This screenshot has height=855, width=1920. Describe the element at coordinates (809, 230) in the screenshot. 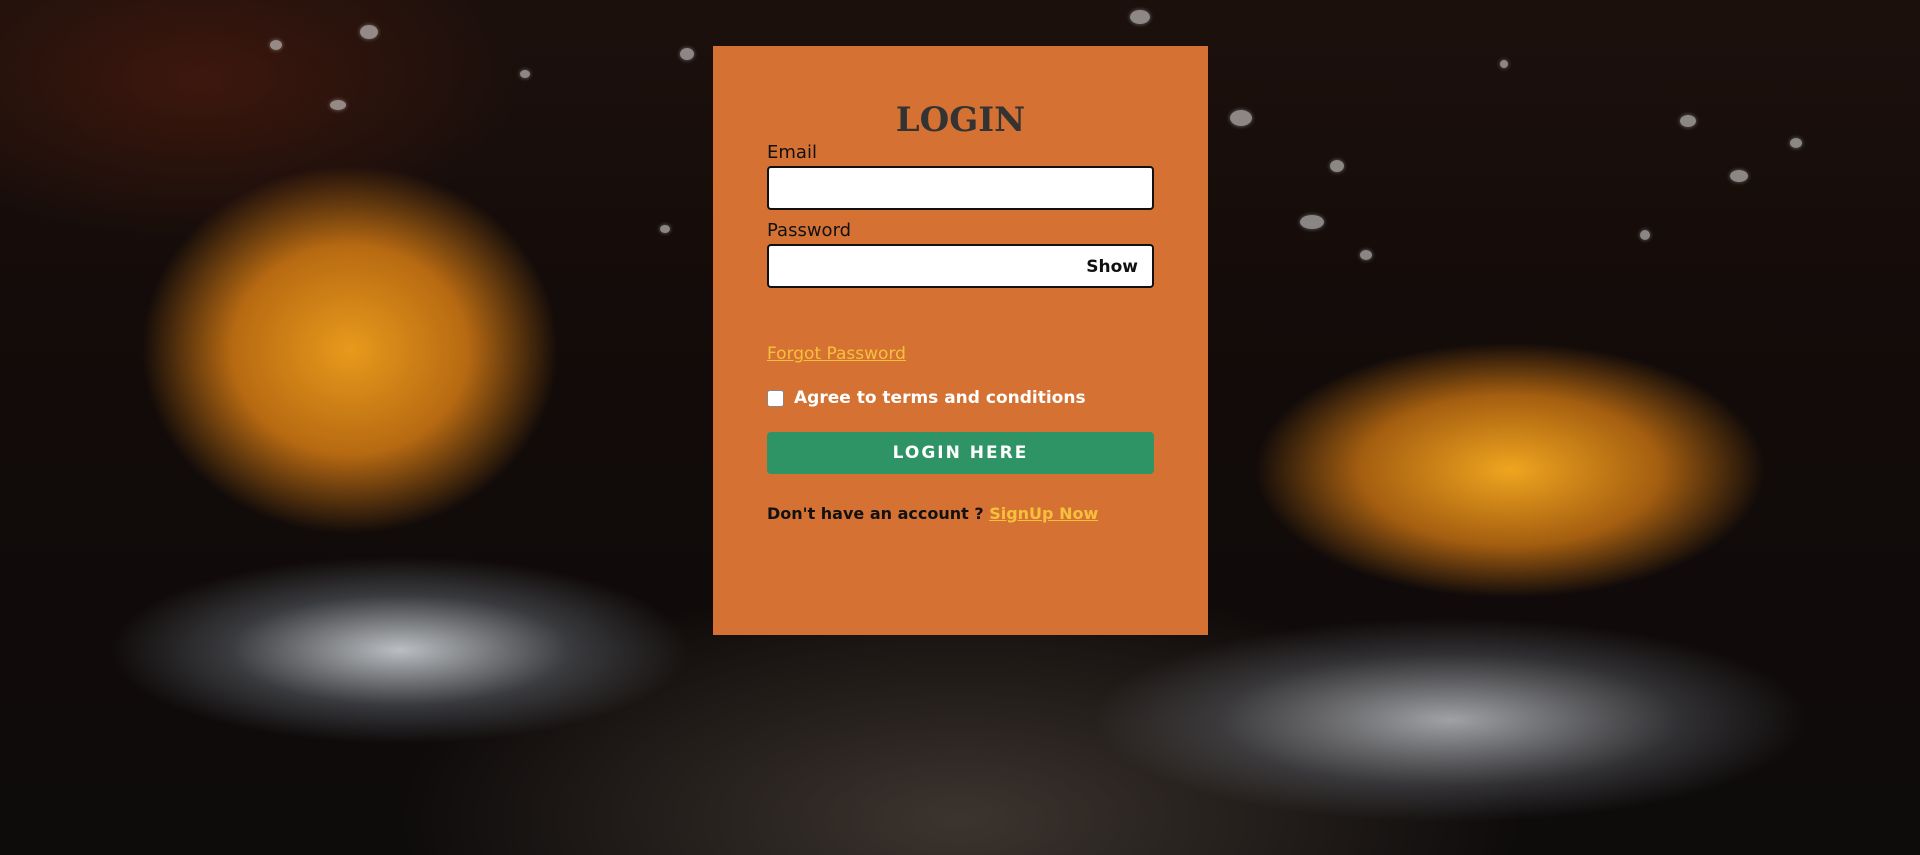

I see `password-label: Password` at that location.